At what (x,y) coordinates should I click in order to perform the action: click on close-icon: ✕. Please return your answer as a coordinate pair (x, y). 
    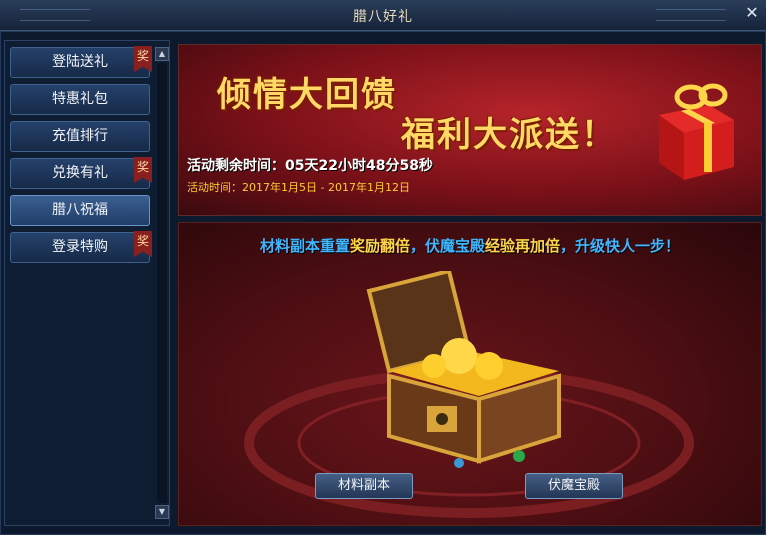
    Looking at the image, I should click on (752, 13).